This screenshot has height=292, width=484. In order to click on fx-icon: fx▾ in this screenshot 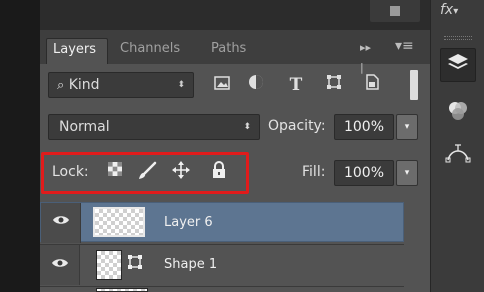, I will do `click(449, 10)`.